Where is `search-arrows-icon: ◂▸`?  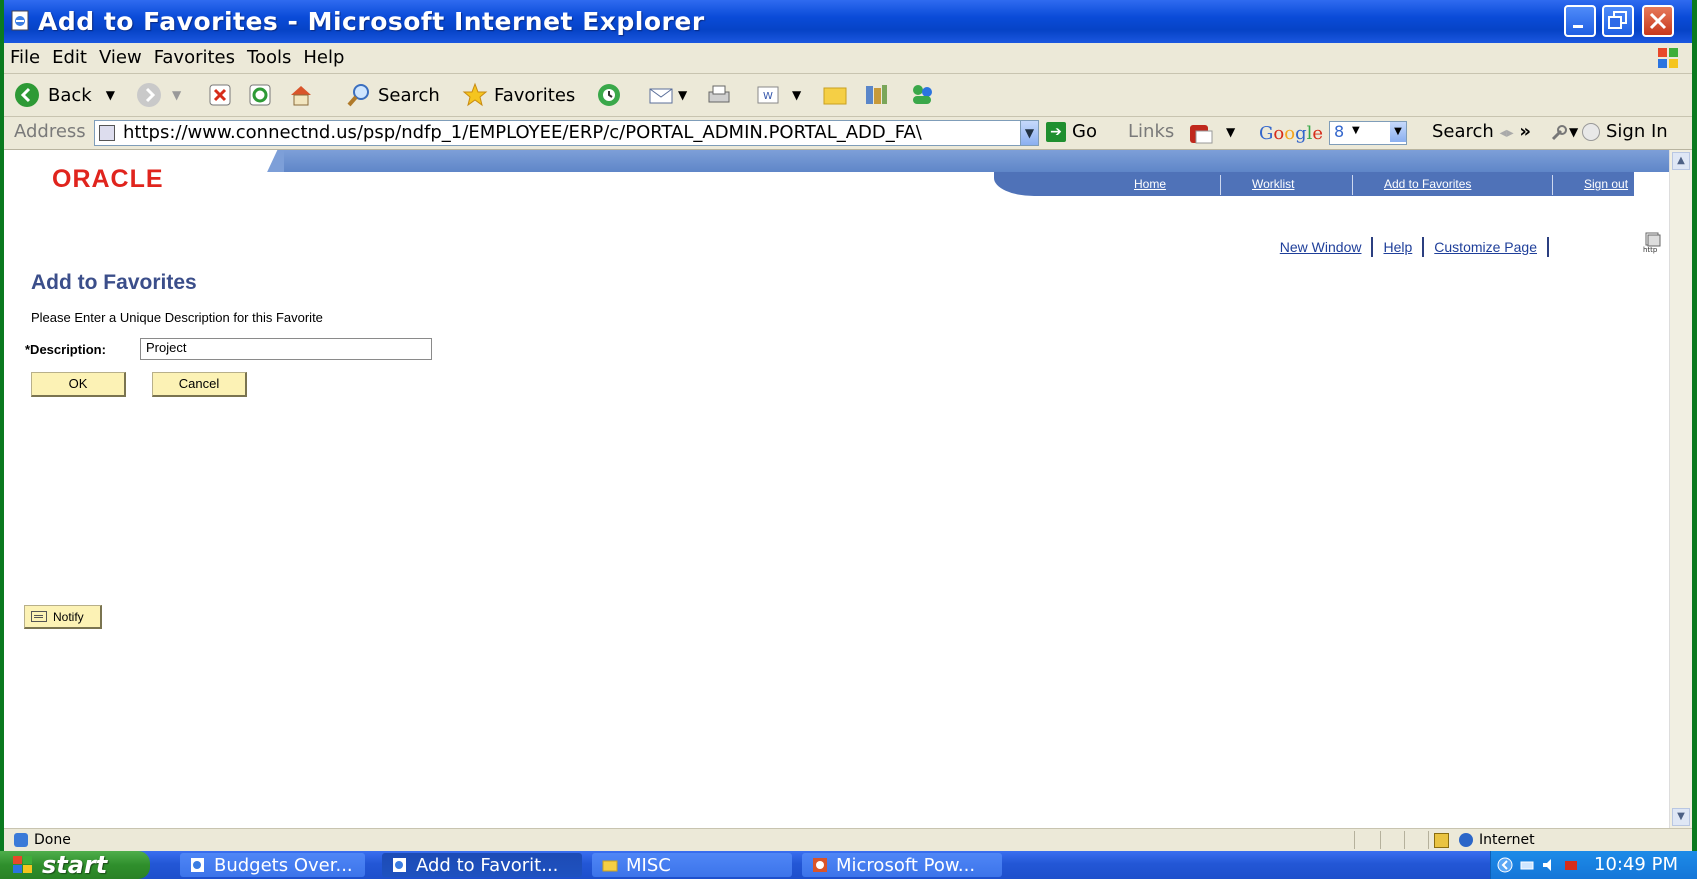 search-arrows-icon: ◂▸ is located at coordinates (1506, 133).